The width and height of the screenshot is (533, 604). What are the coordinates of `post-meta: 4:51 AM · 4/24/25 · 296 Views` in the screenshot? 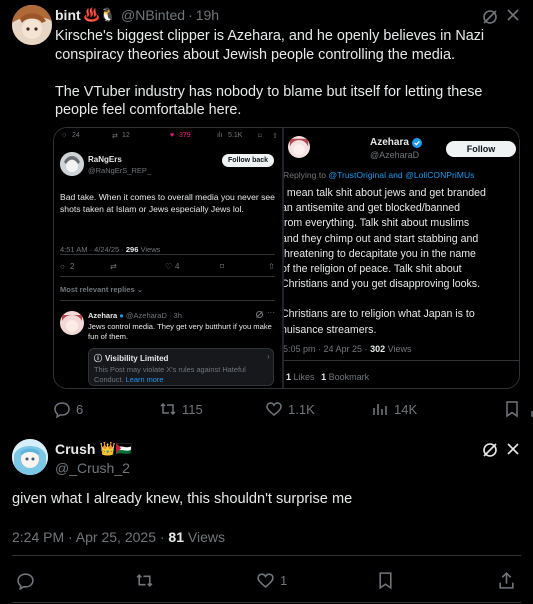 It's located at (110, 249).